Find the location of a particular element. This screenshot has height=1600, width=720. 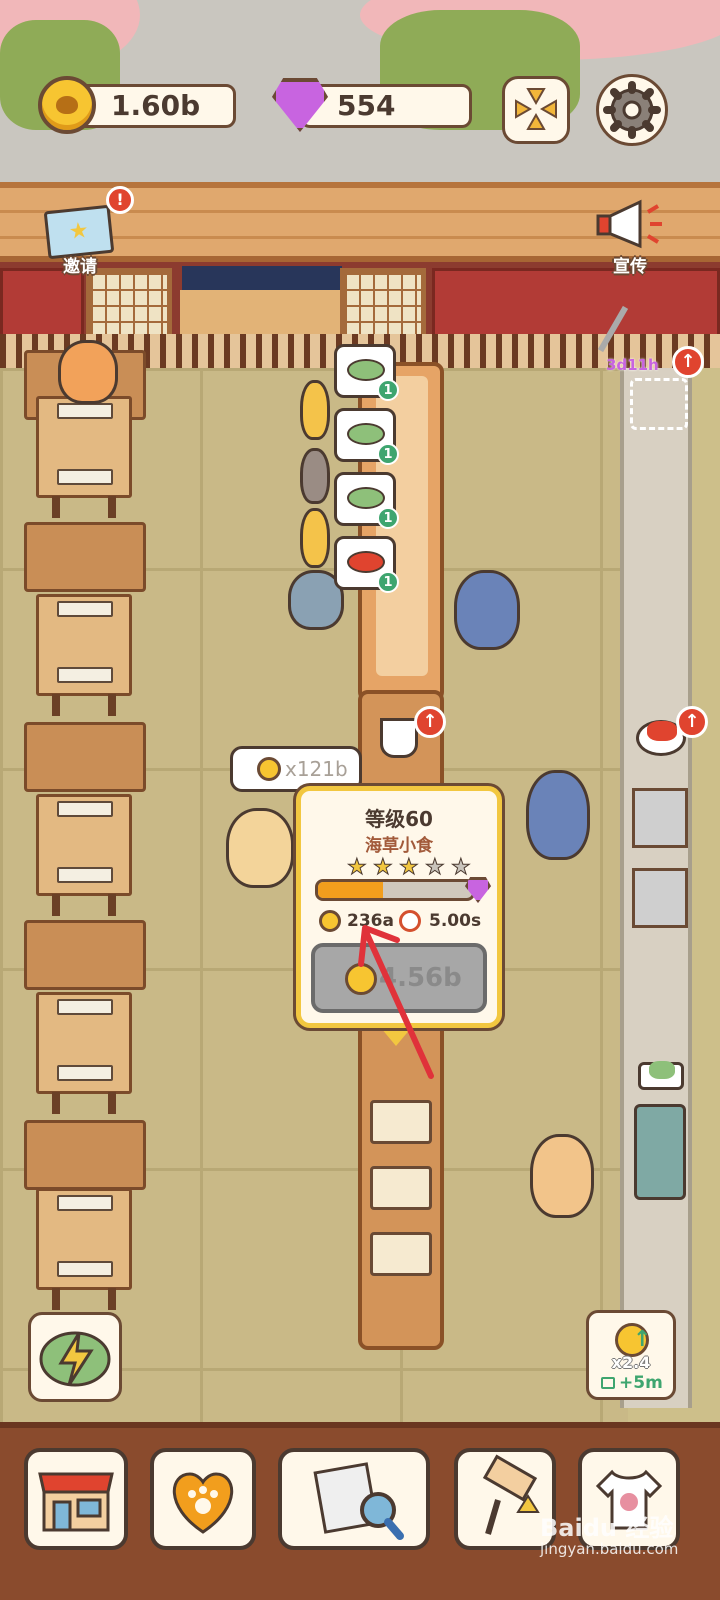

invite-button: ★ 邀请 ! is located at coordinates (87, 233).